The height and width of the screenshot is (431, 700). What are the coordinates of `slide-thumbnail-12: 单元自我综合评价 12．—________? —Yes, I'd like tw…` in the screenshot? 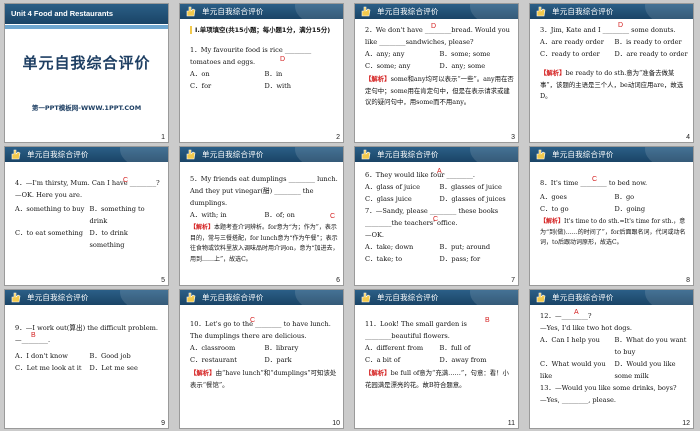 It's located at (611, 359).